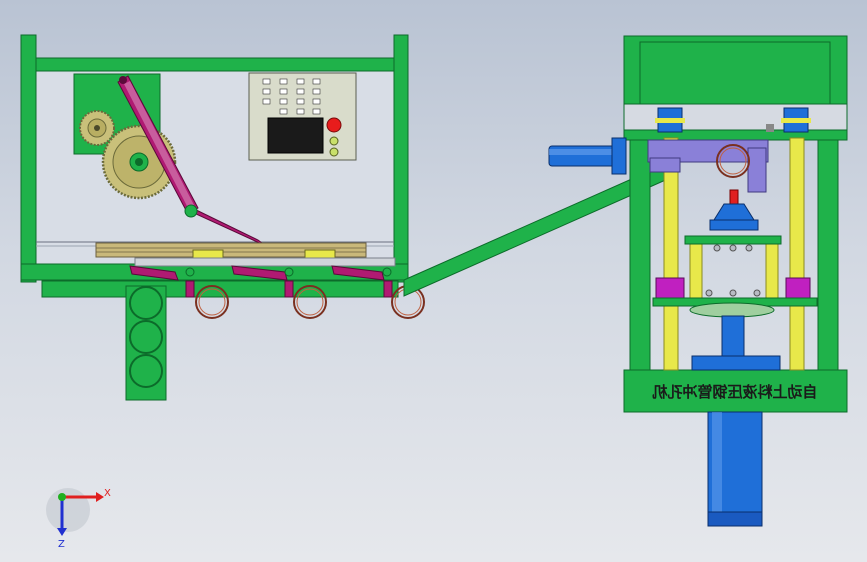 This screenshot has height=562, width=867. What do you see at coordinates (640, 255) in the screenshot?
I see `press-column-left` at bounding box center [640, 255].